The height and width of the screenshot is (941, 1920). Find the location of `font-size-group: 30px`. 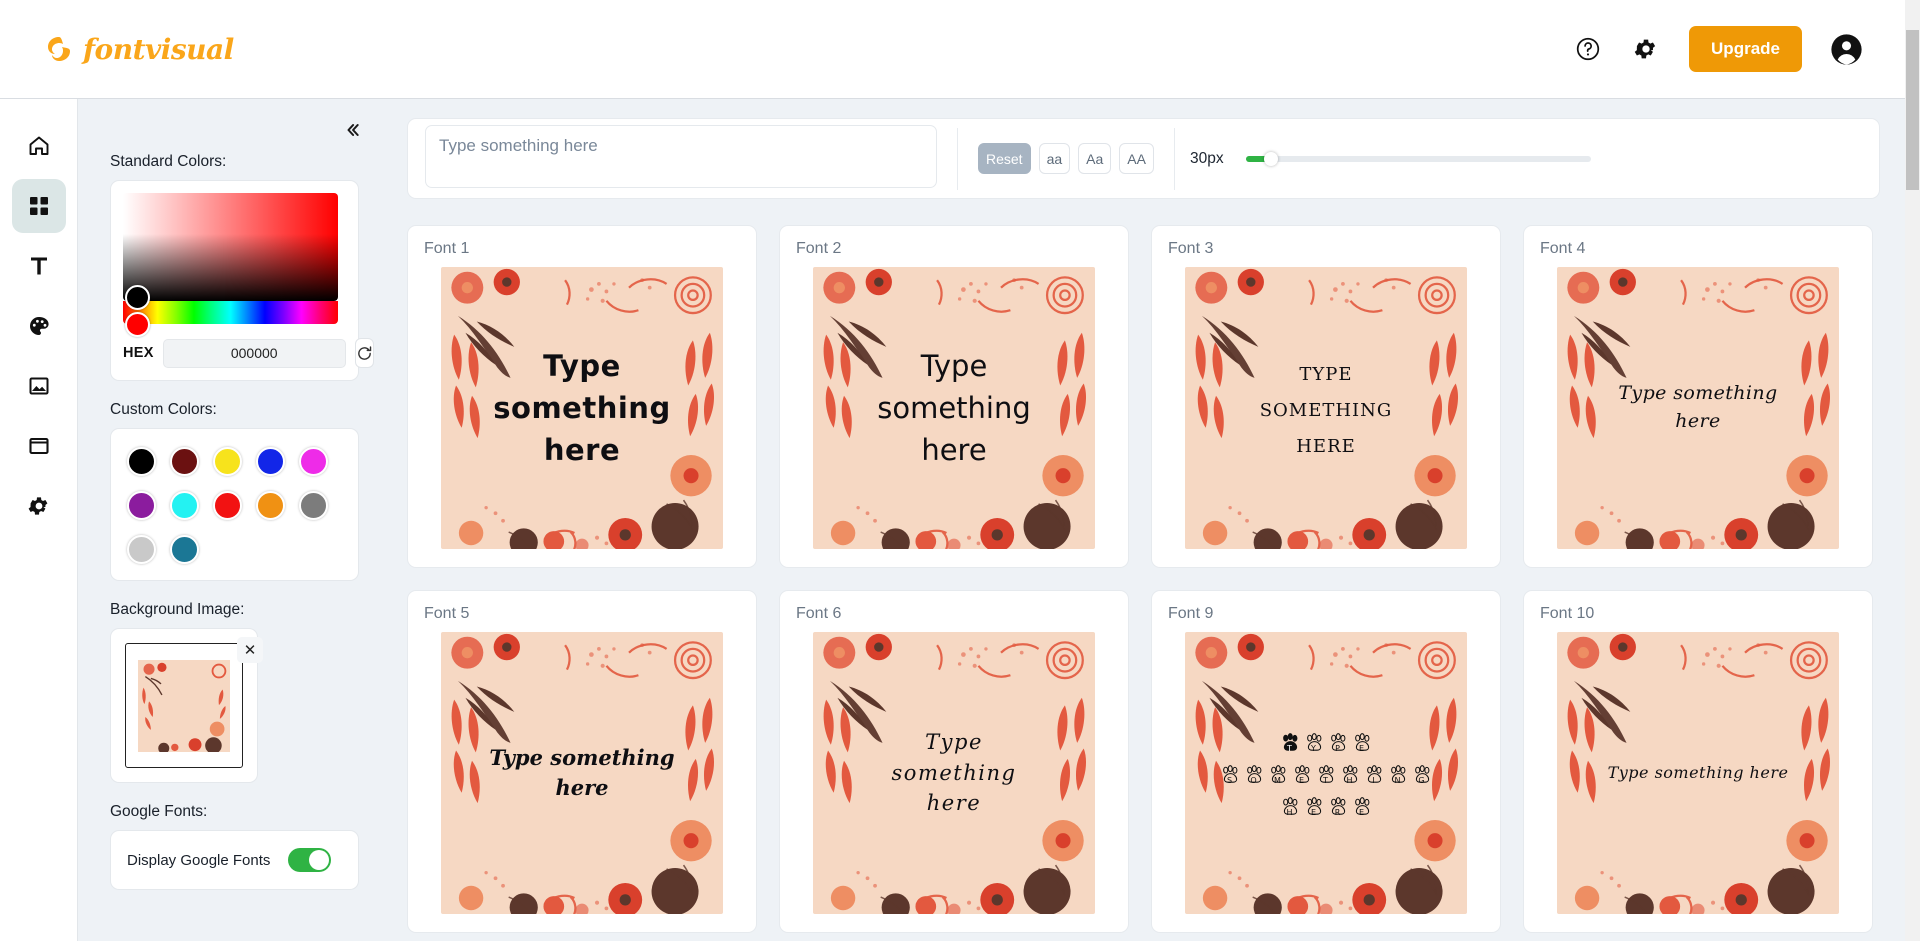

font-size-group: 30px is located at coordinates (1383, 159).